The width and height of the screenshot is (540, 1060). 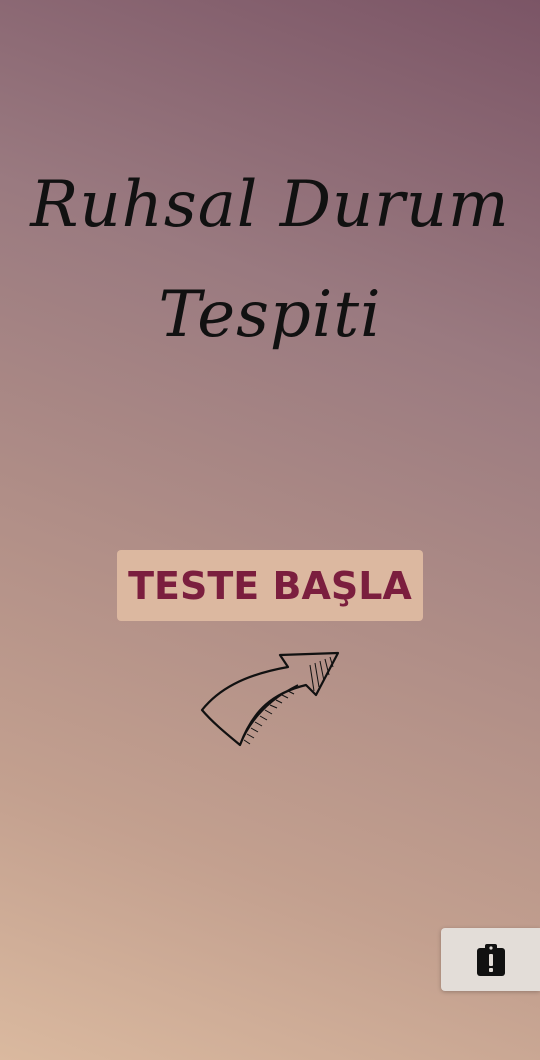 I want to click on title-line-1: Ruhsal Durum, so click(x=270, y=205).